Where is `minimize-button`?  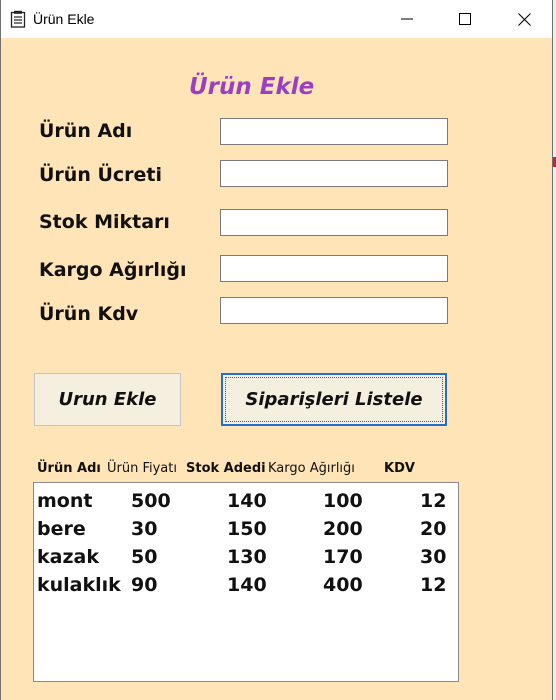
minimize-button is located at coordinates (407, 19).